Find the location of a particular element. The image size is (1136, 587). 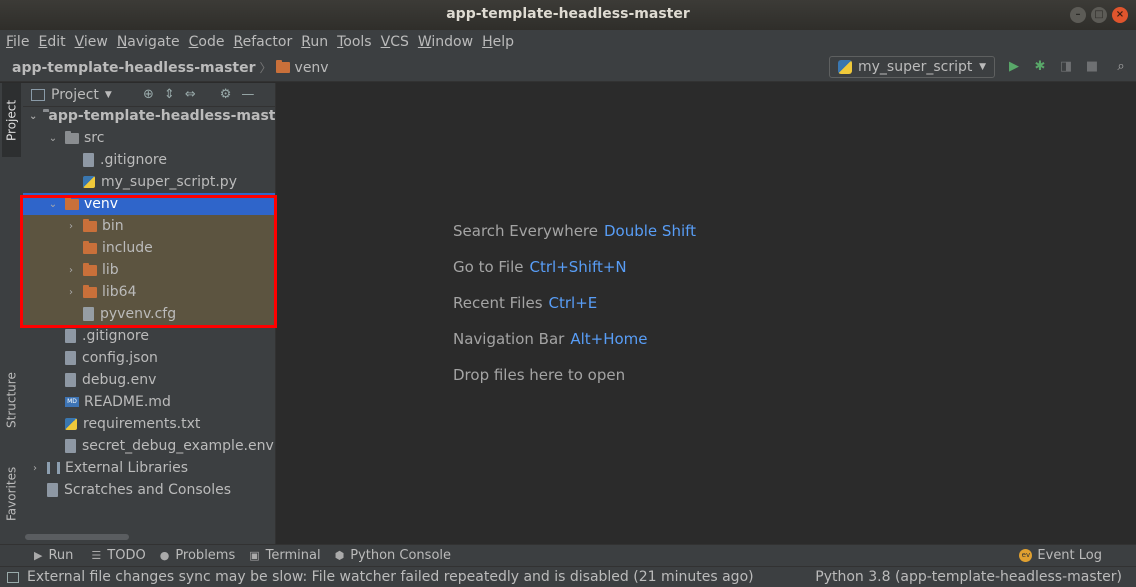

menu-file: File is located at coordinates (17, 42).